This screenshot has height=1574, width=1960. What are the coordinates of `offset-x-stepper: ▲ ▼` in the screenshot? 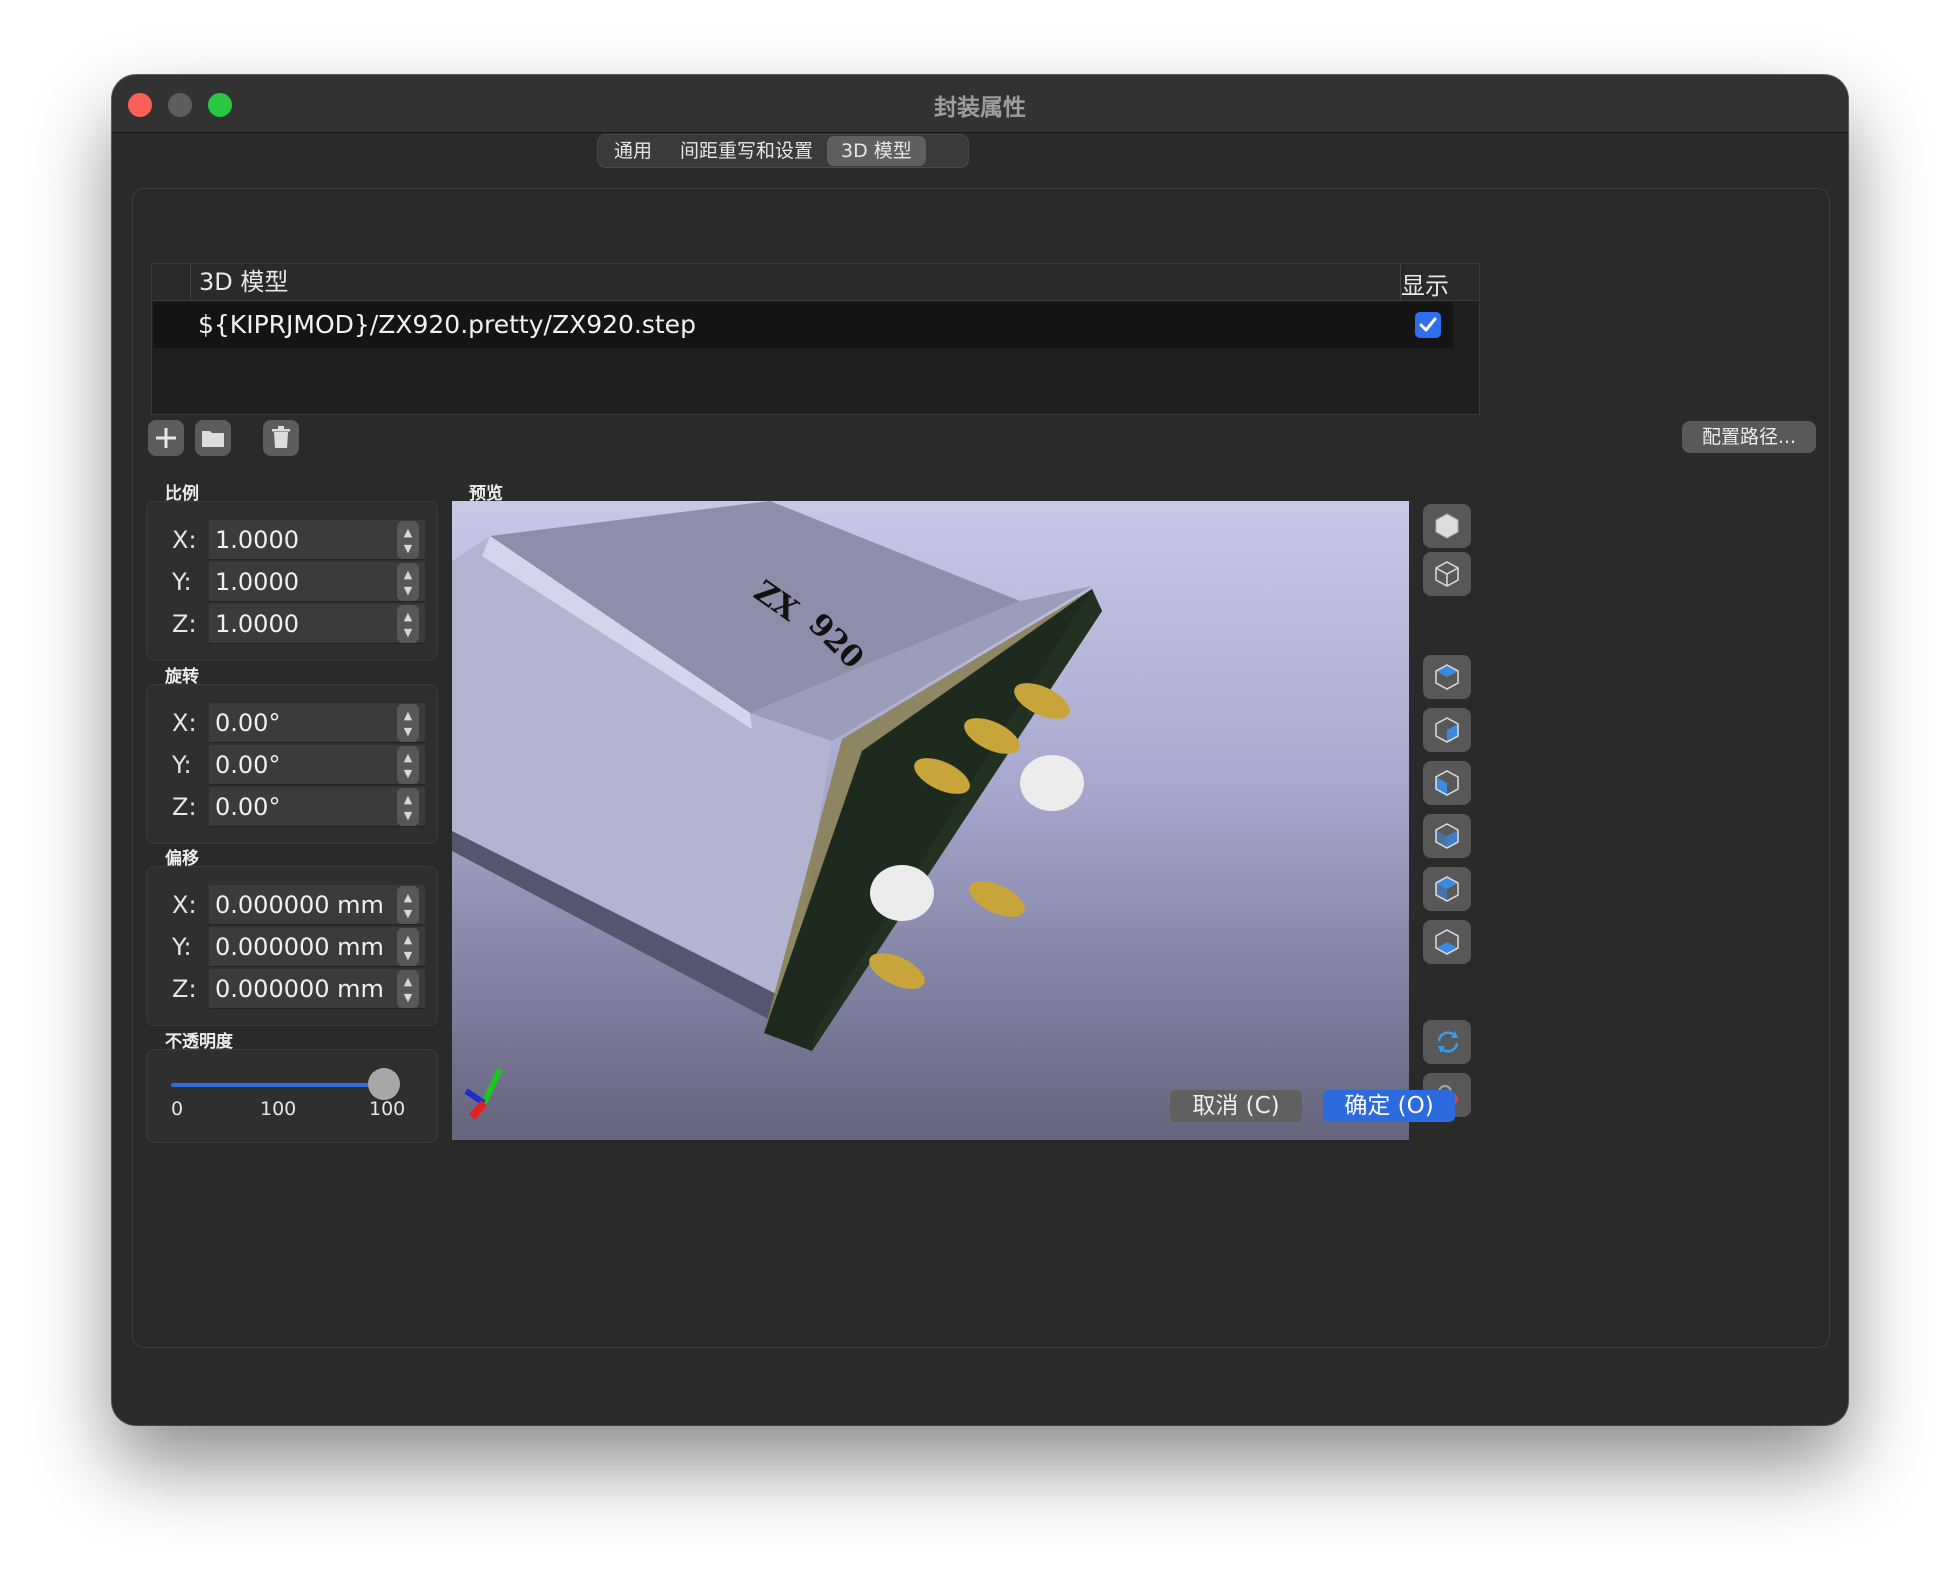 It's located at (408, 905).